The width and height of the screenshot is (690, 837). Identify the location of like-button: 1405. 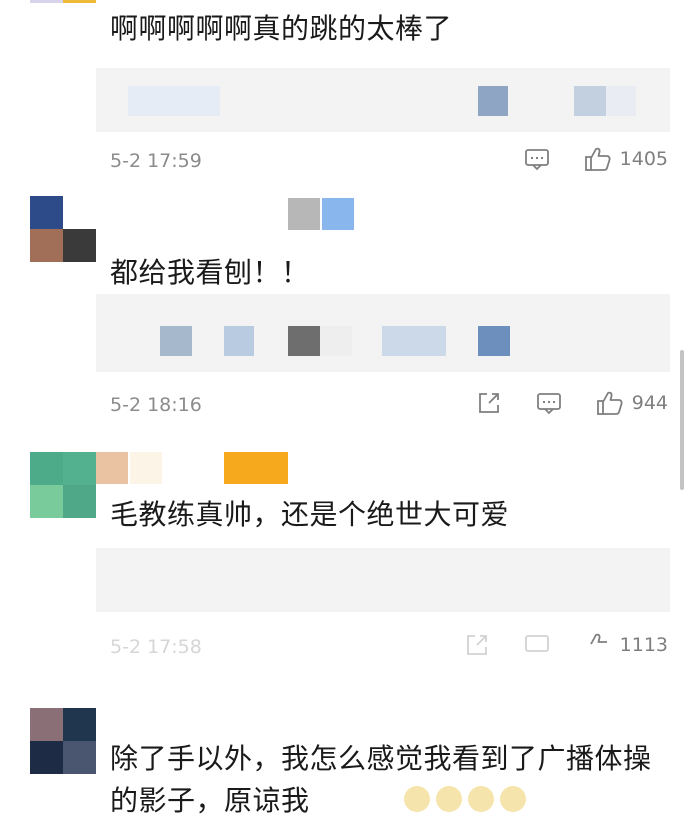
(626, 159).